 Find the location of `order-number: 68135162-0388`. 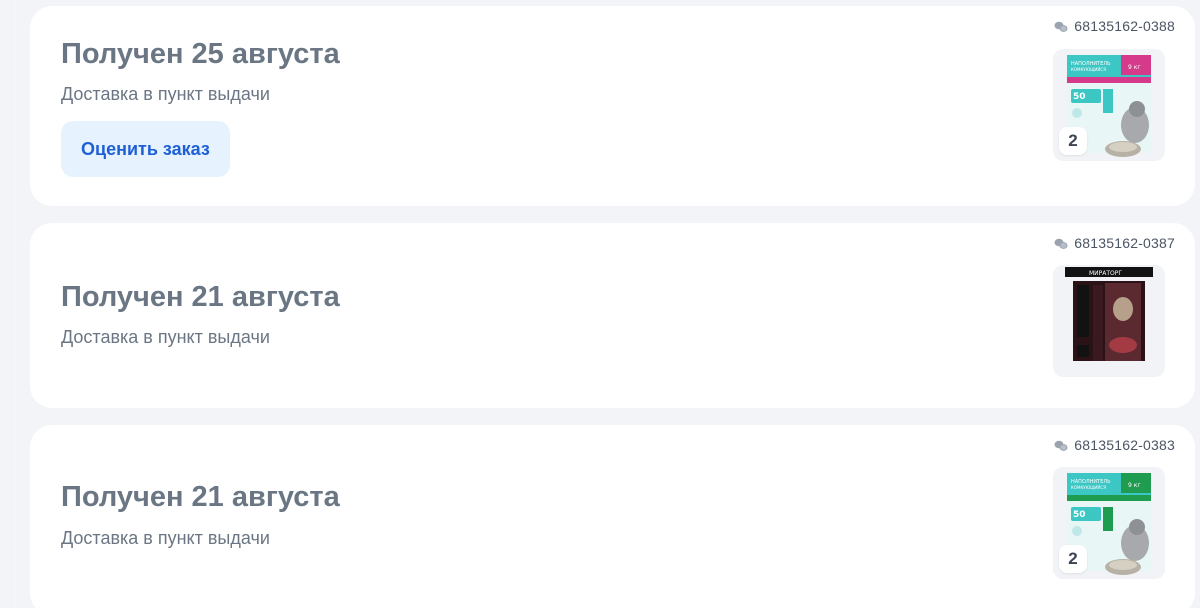

order-number: 68135162-0388 is located at coordinates (1114, 26).